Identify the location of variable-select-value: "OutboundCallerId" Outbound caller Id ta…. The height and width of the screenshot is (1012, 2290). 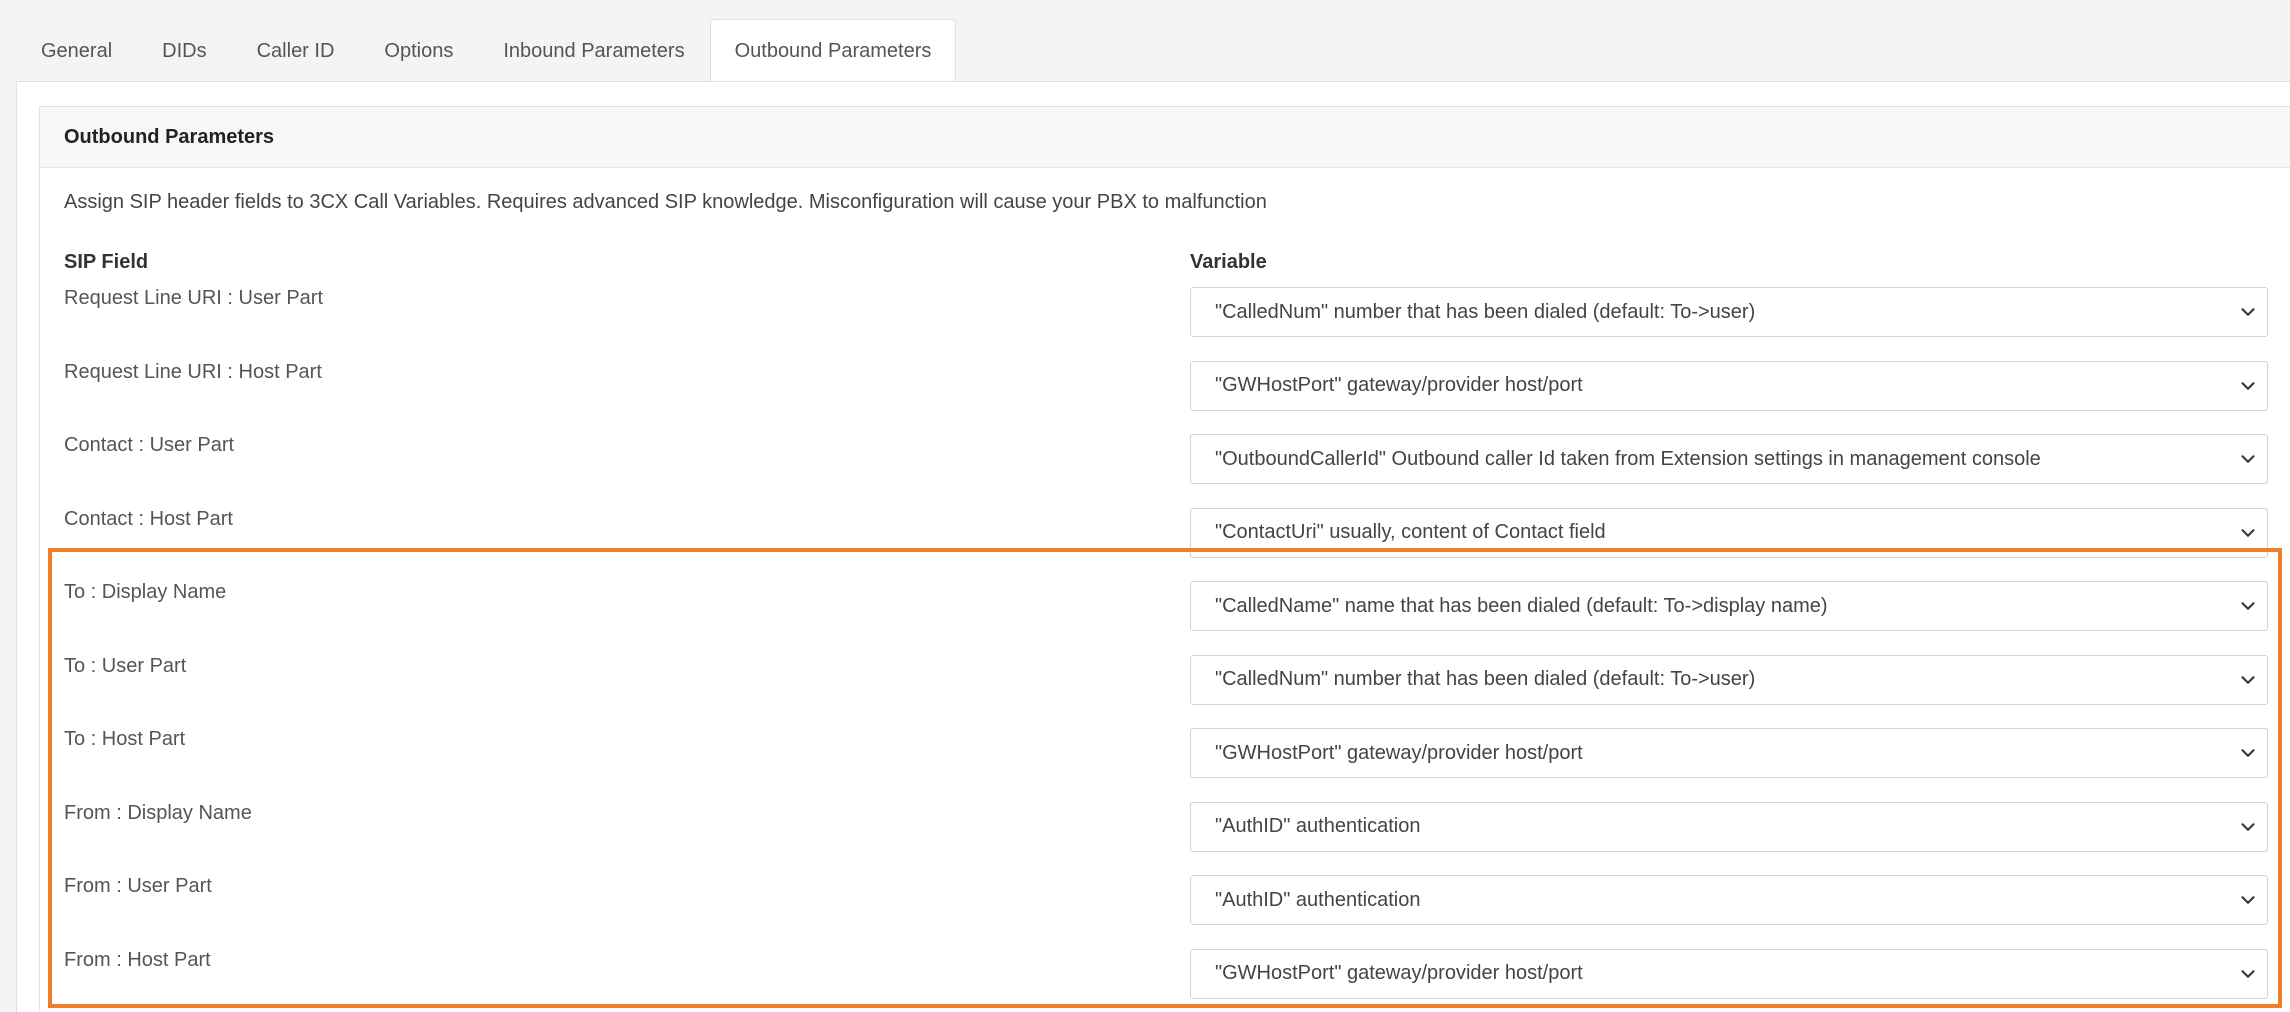
(1628, 458).